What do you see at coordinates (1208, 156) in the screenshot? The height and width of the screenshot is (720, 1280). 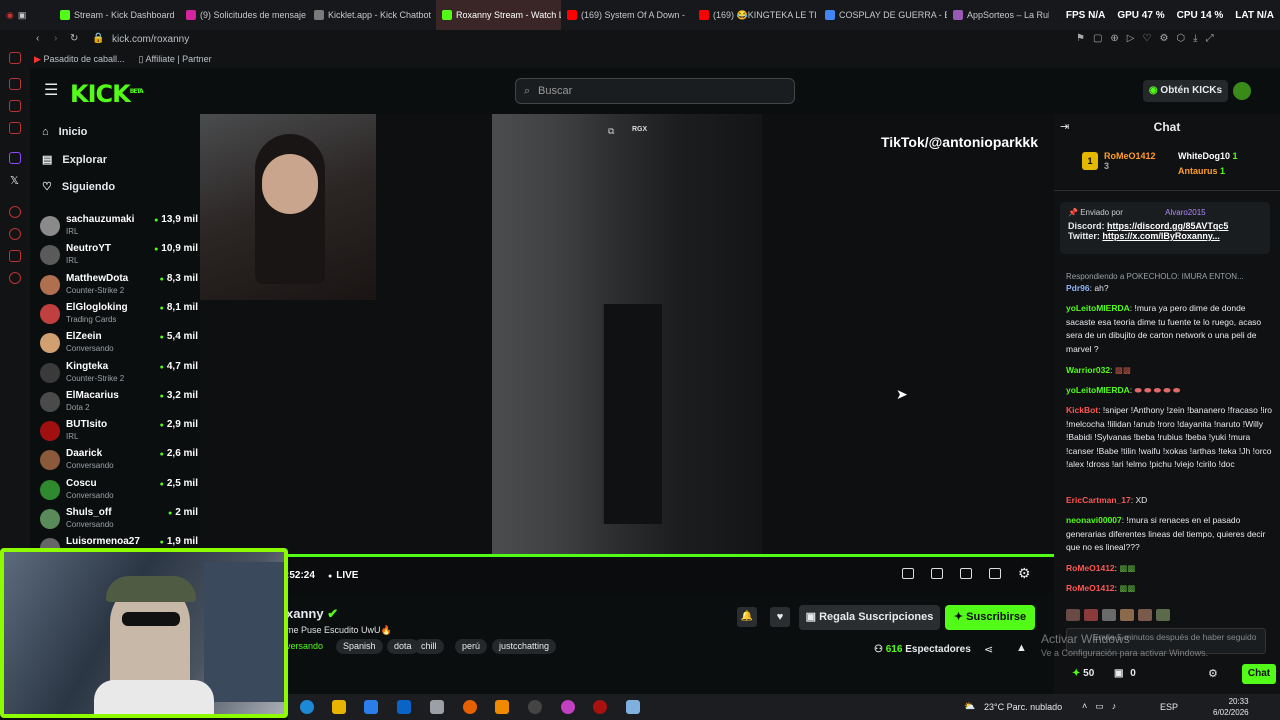 I see `top-gifter: WhiteDog10 1` at bounding box center [1208, 156].